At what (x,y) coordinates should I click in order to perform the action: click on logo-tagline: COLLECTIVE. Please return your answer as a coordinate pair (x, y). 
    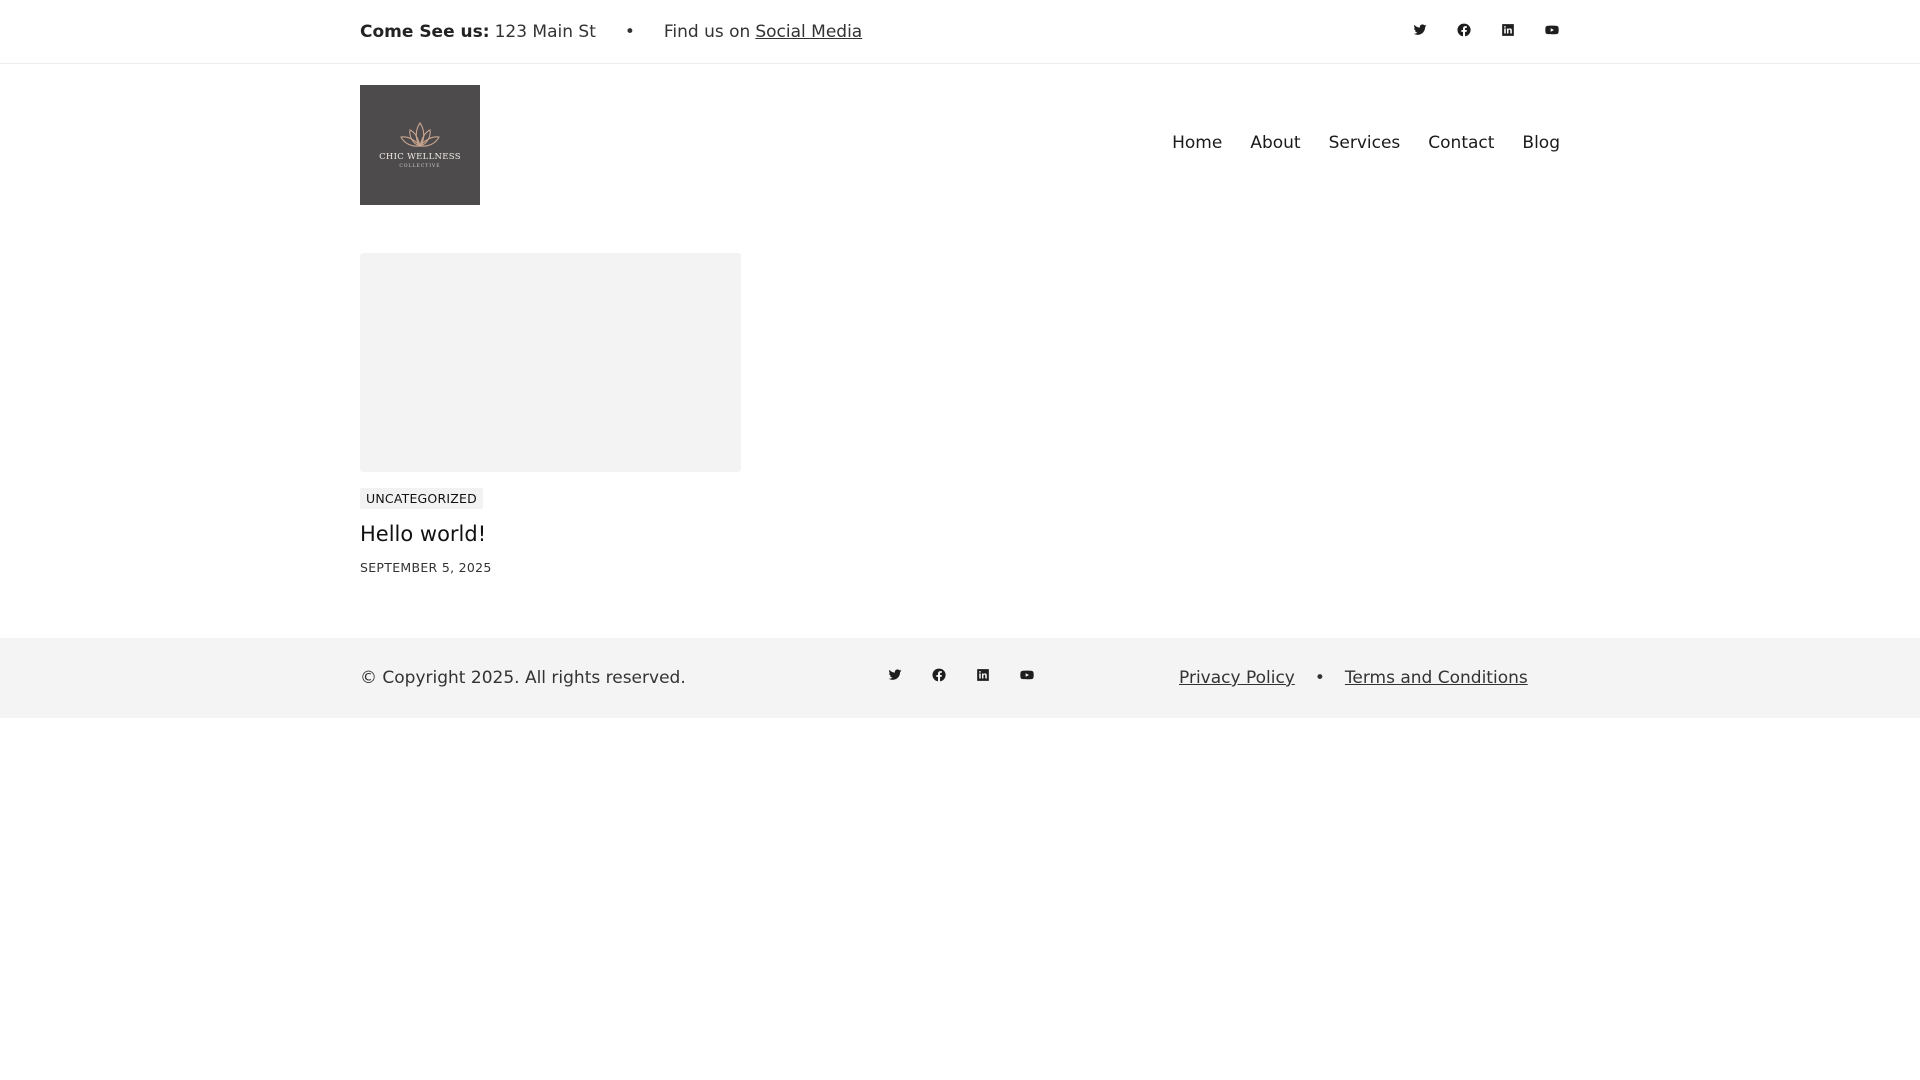
    Looking at the image, I should click on (420, 166).